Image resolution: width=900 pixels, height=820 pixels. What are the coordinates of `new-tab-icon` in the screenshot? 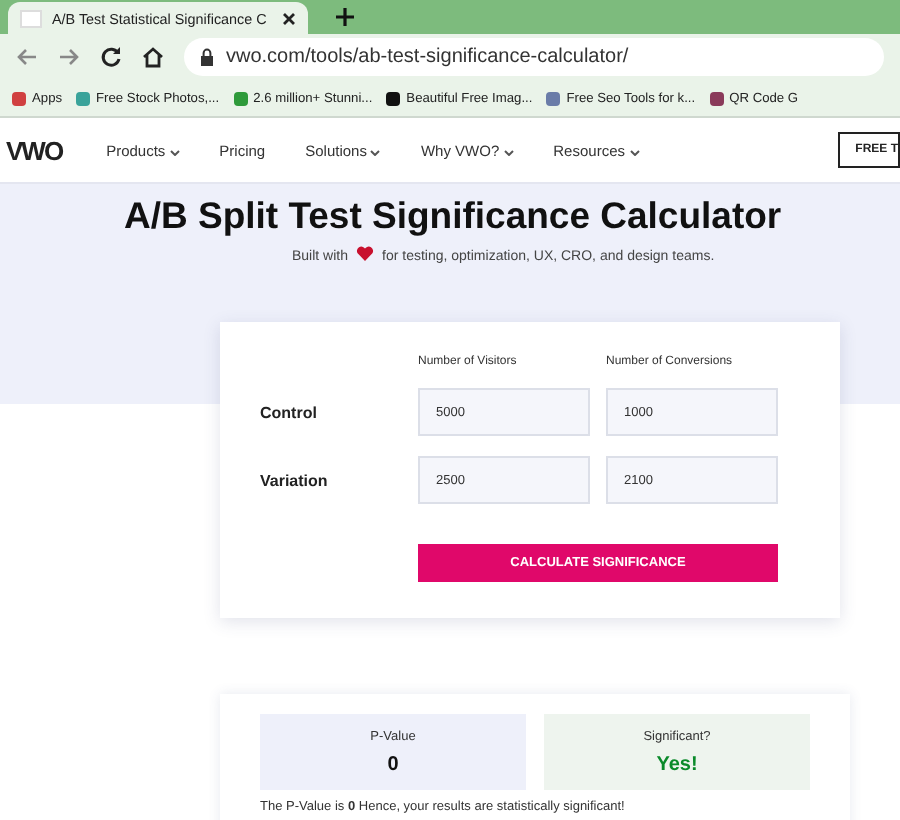 It's located at (345, 17).